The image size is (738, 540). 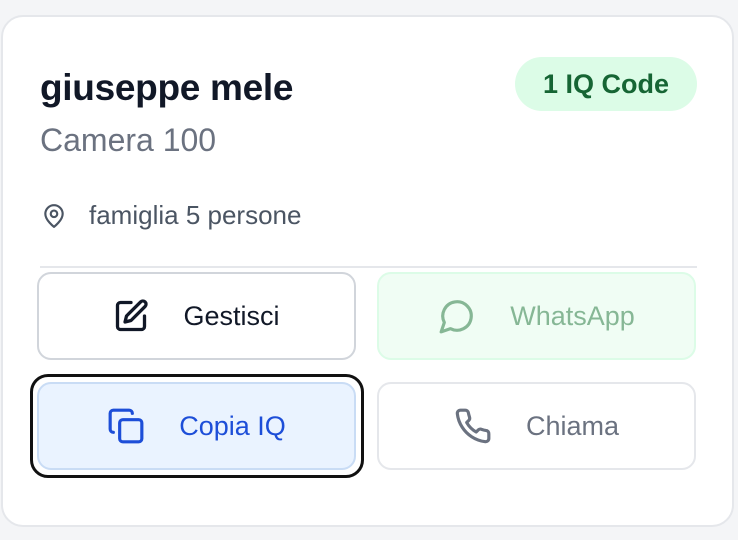 I want to click on copia-iq-button: Copia IQ, so click(x=196, y=426).